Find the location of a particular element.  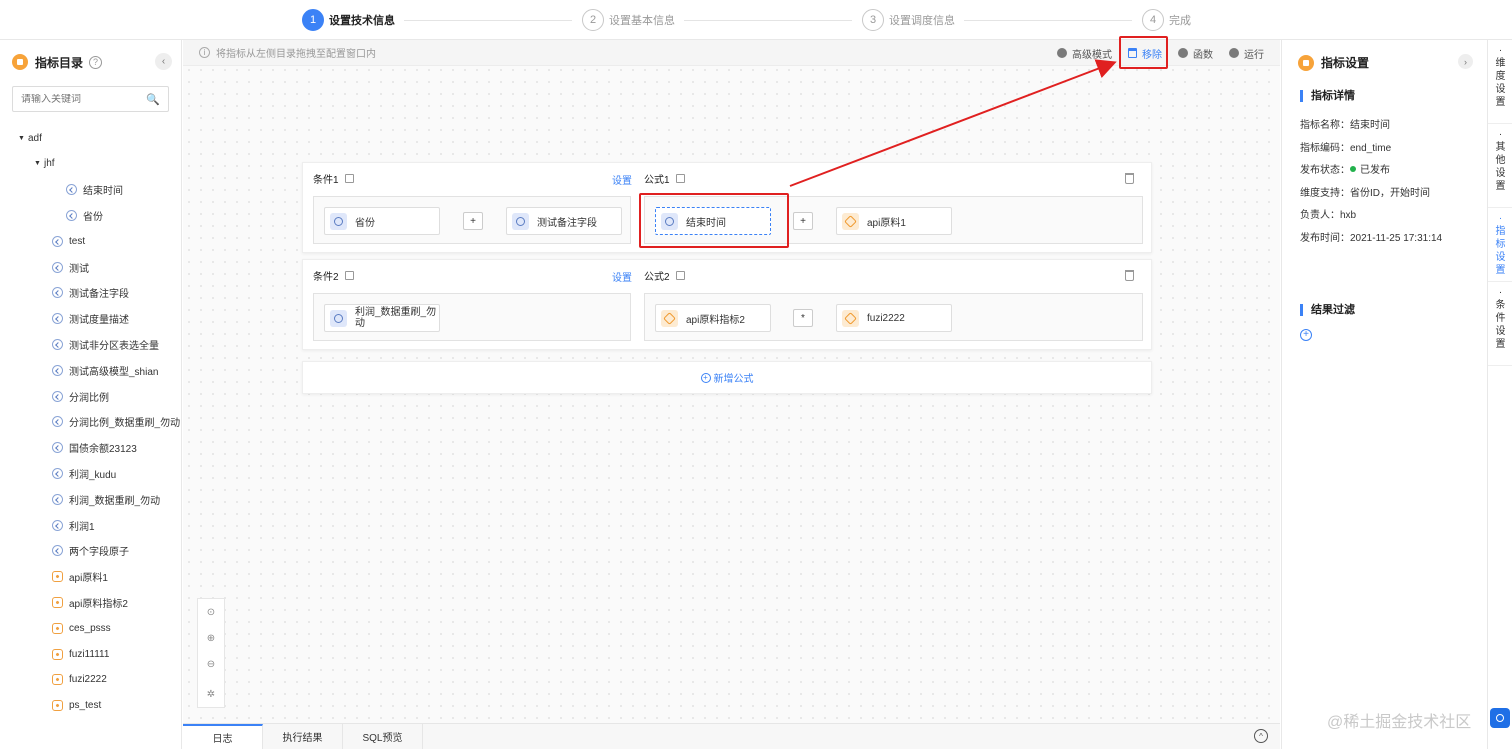

formula-chip: api原料指标2 is located at coordinates (713, 318).